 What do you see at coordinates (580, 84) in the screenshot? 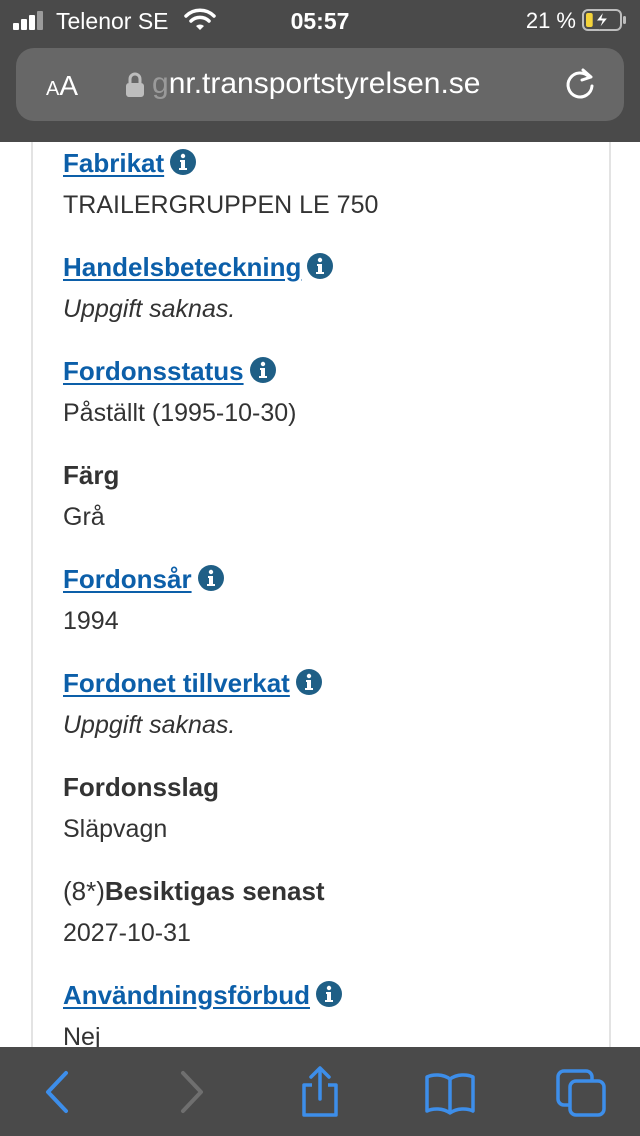
I see `reload-icon` at bounding box center [580, 84].